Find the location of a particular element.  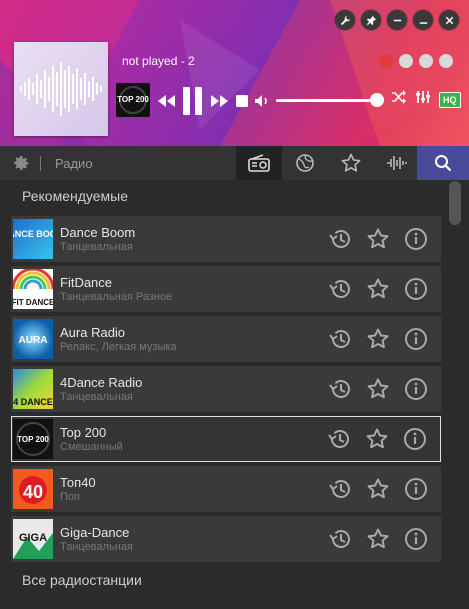

tab-recognize is located at coordinates (397, 163).